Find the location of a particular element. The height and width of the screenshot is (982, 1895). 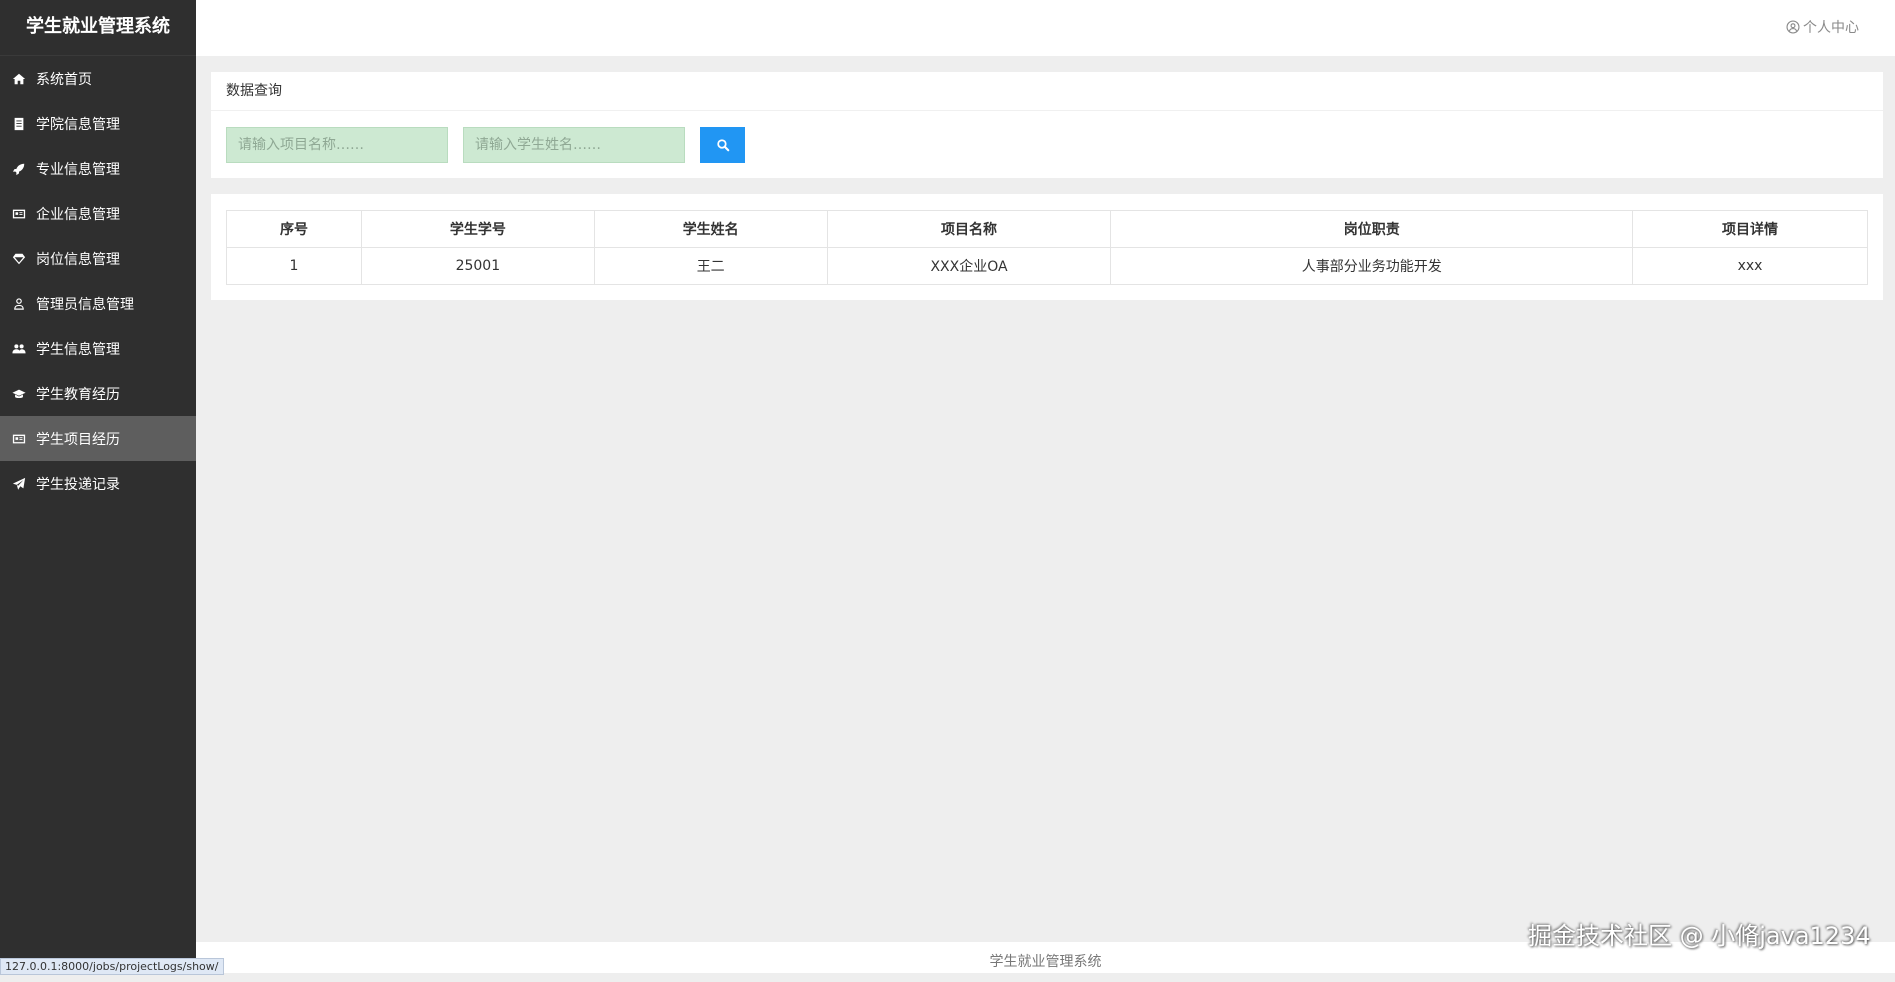

sidebar-item-label: 学生信息管理 is located at coordinates (78, 349).